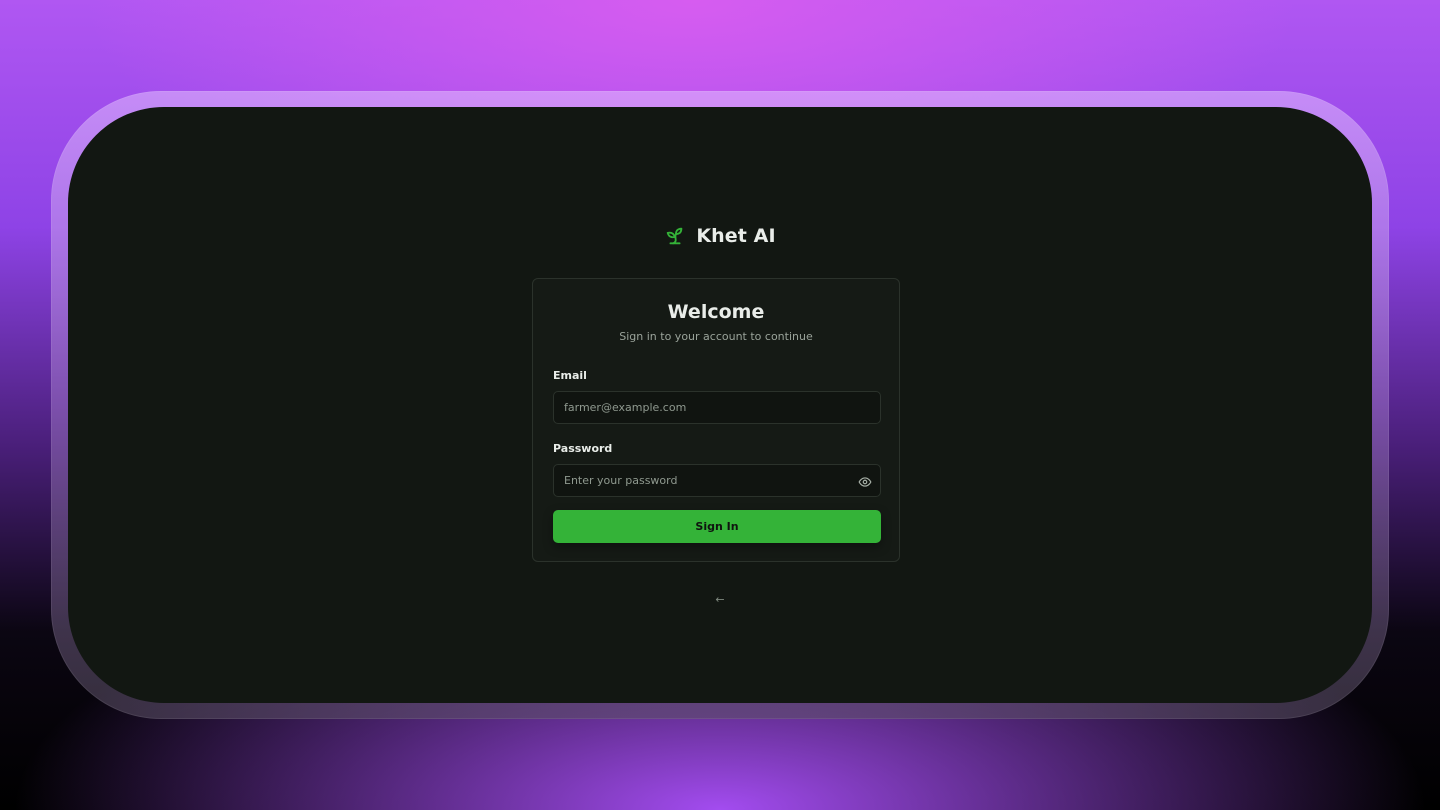 The image size is (1440, 810). I want to click on sprout-icon, so click(675, 236).